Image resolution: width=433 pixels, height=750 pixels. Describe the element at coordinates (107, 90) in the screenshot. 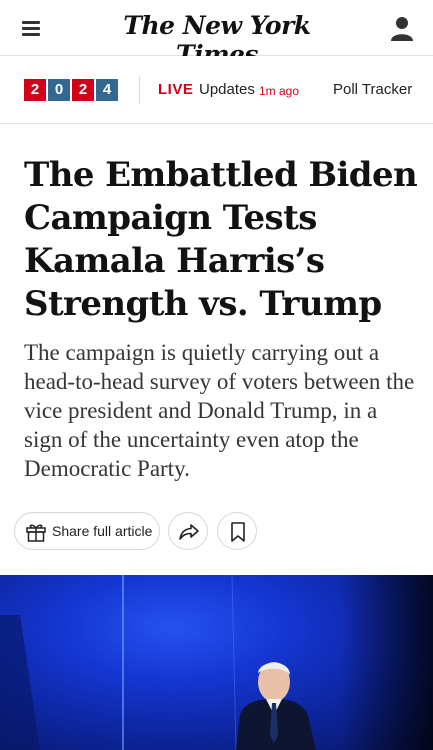

I see `year-digit: 4` at that location.